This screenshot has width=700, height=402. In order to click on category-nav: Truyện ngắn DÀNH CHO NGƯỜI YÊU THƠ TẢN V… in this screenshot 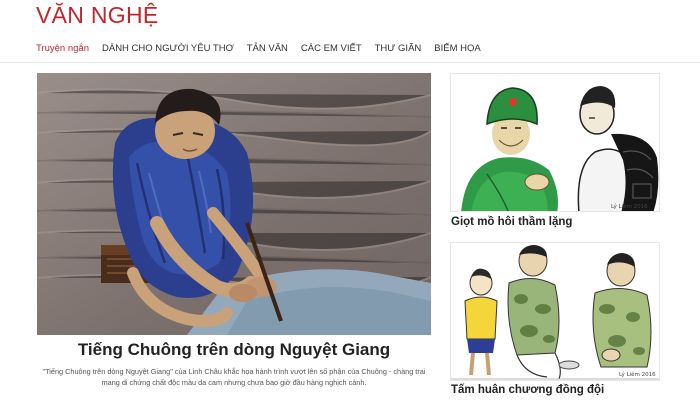, I will do `click(265, 50)`.